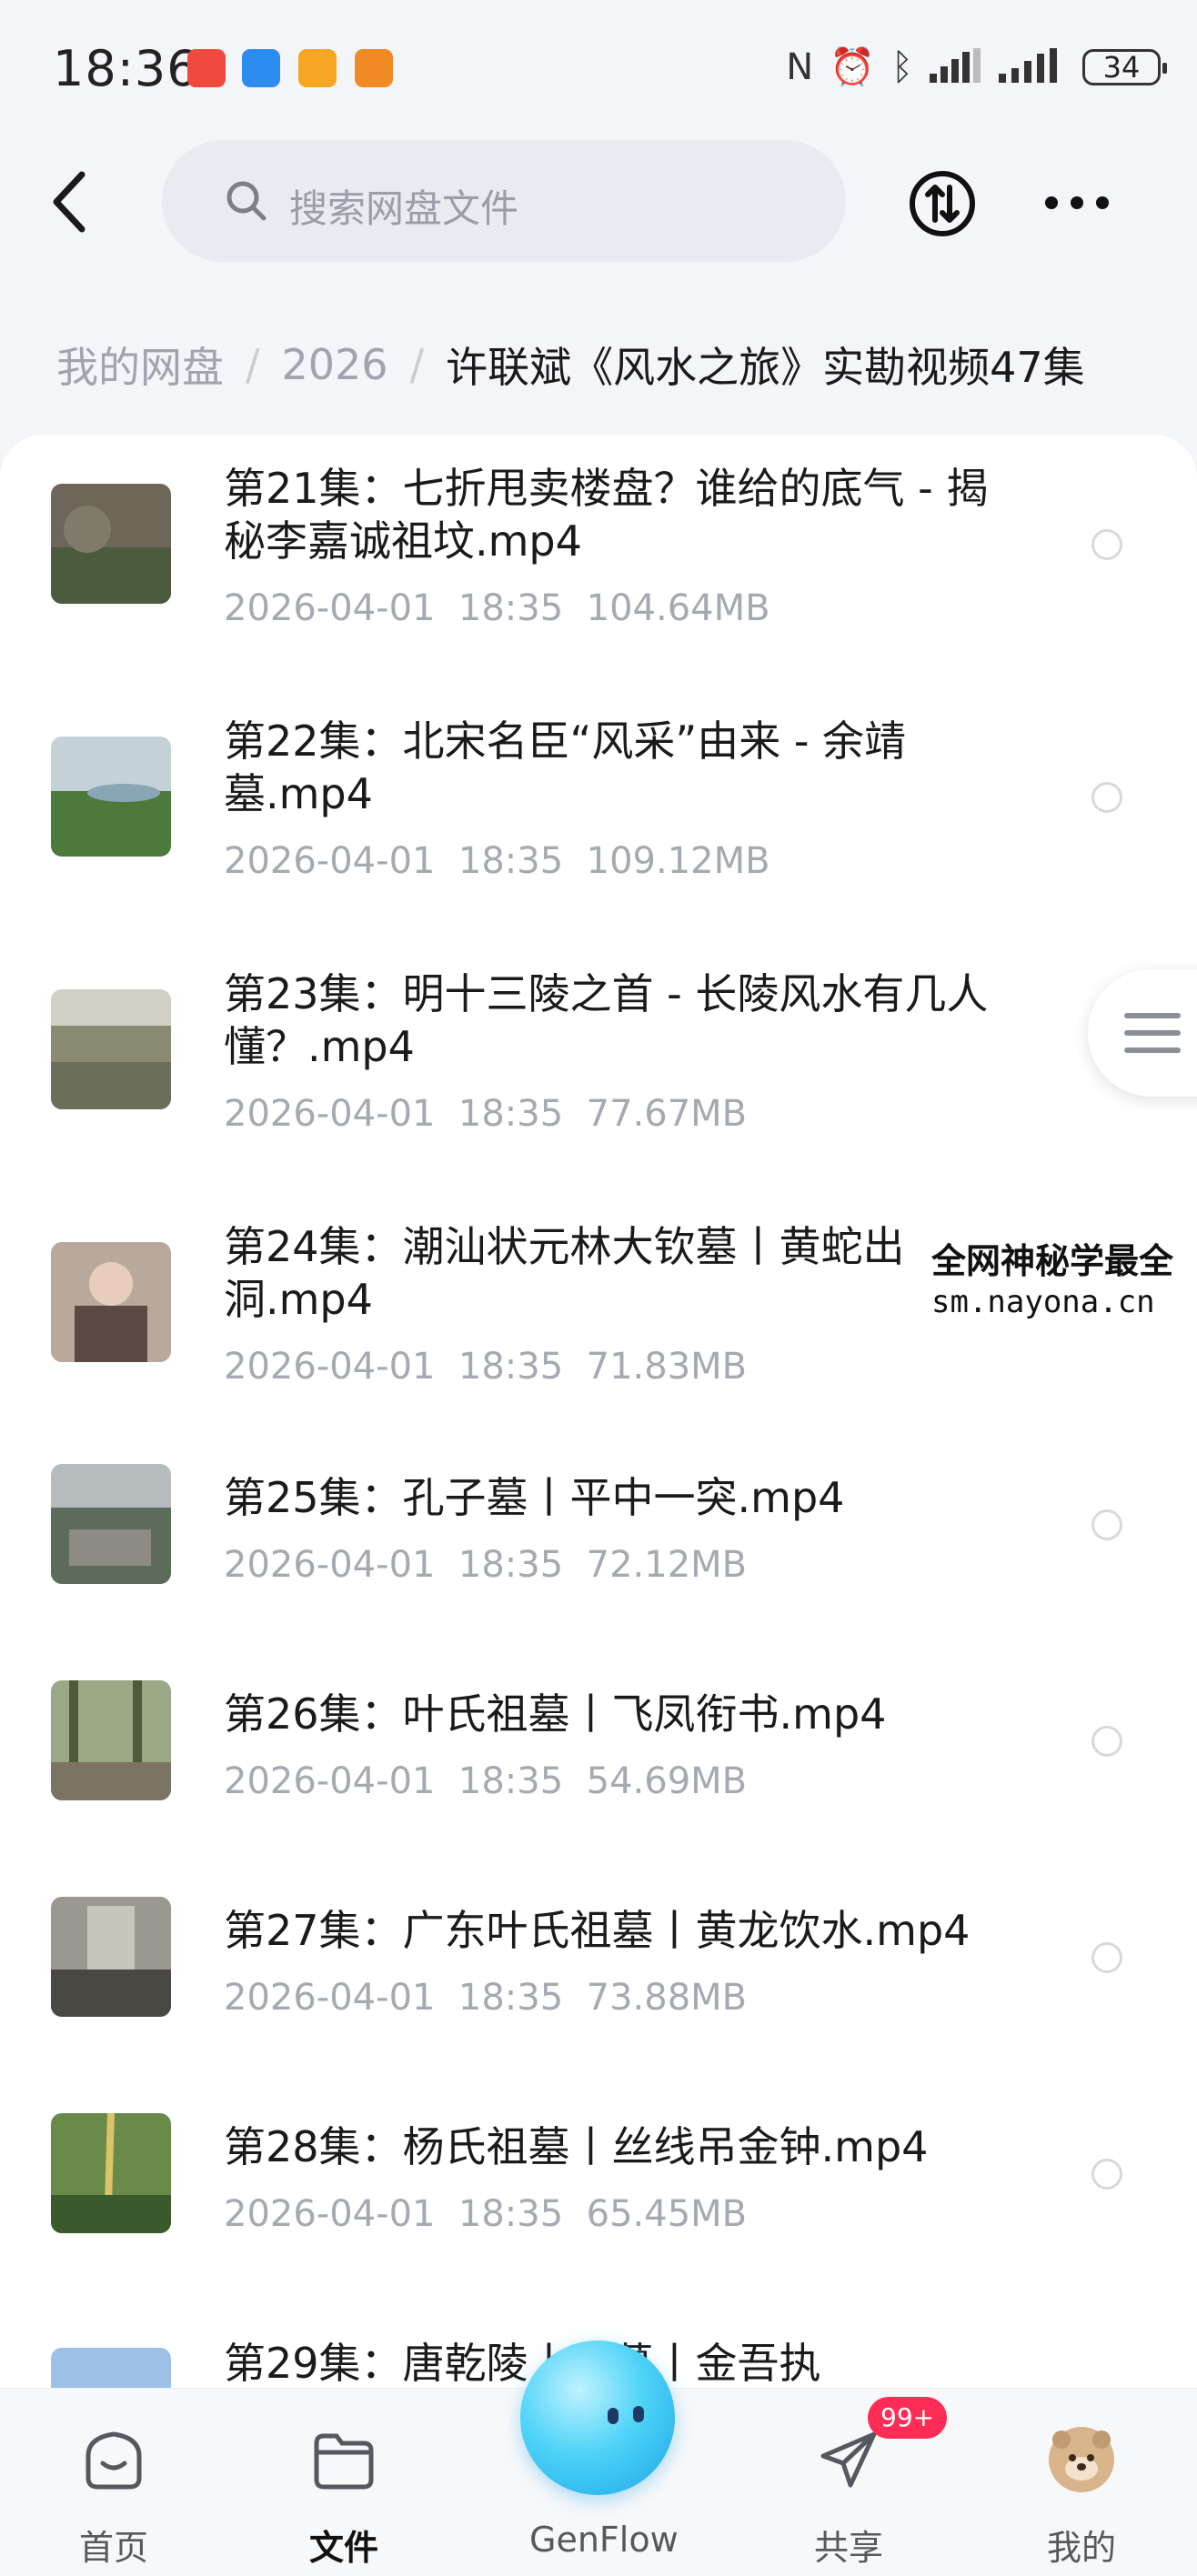 Image resolution: width=1197 pixels, height=2576 pixels. Describe the element at coordinates (206, 68) in the screenshot. I see `red-app-icon` at that location.